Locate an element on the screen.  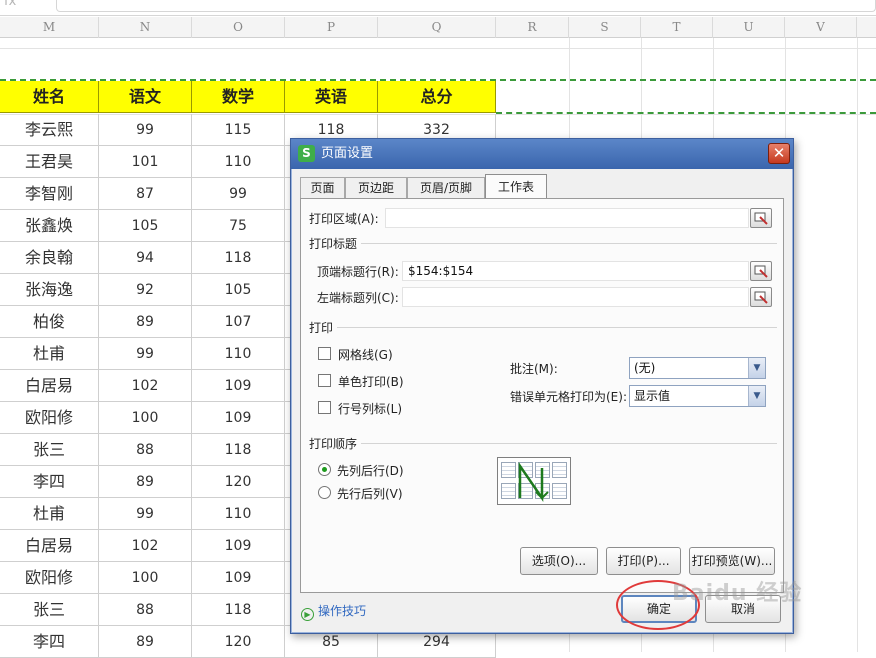
formula-input is located at coordinates (466, 6).